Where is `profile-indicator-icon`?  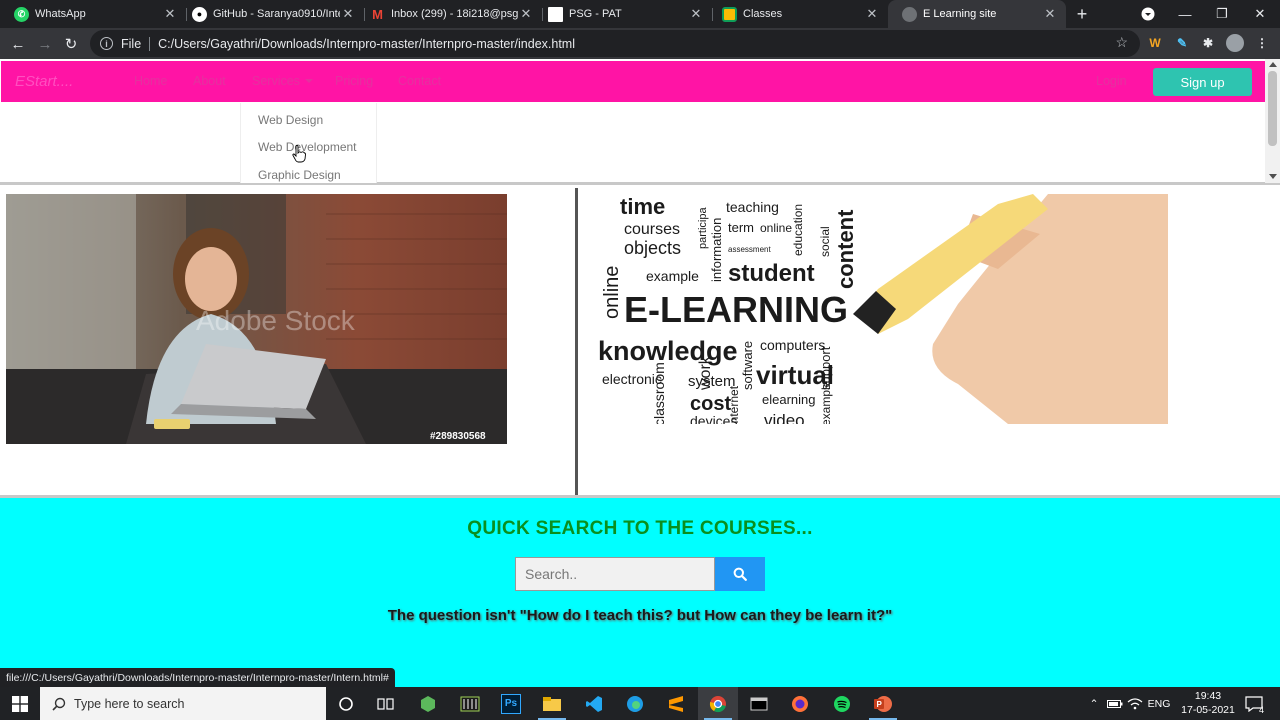 profile-indicator-icon is located at coordinates (1148, 14).